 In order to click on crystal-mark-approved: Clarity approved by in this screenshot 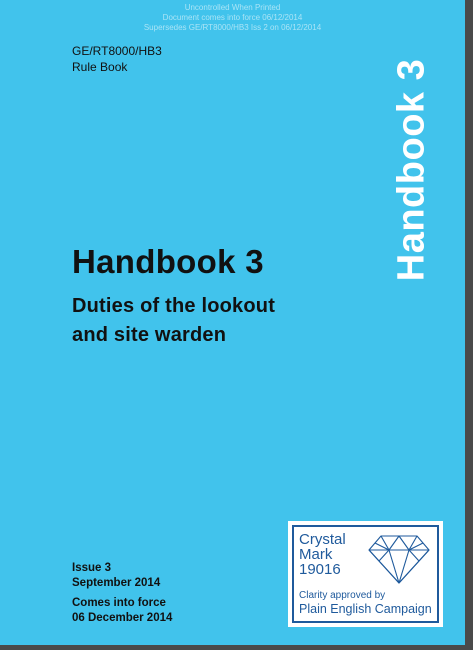, I will do `click(342, 595)`.